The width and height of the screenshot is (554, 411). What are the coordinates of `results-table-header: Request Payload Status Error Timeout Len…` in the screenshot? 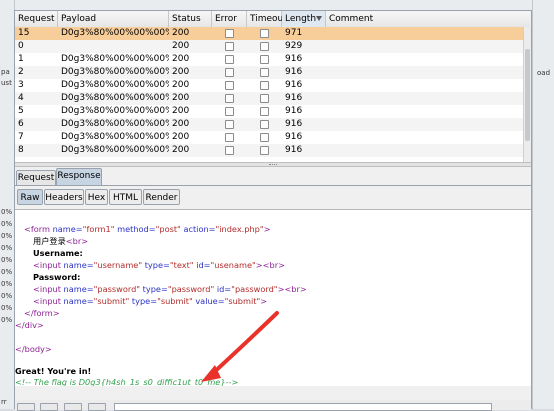 It's located at (272, 19).